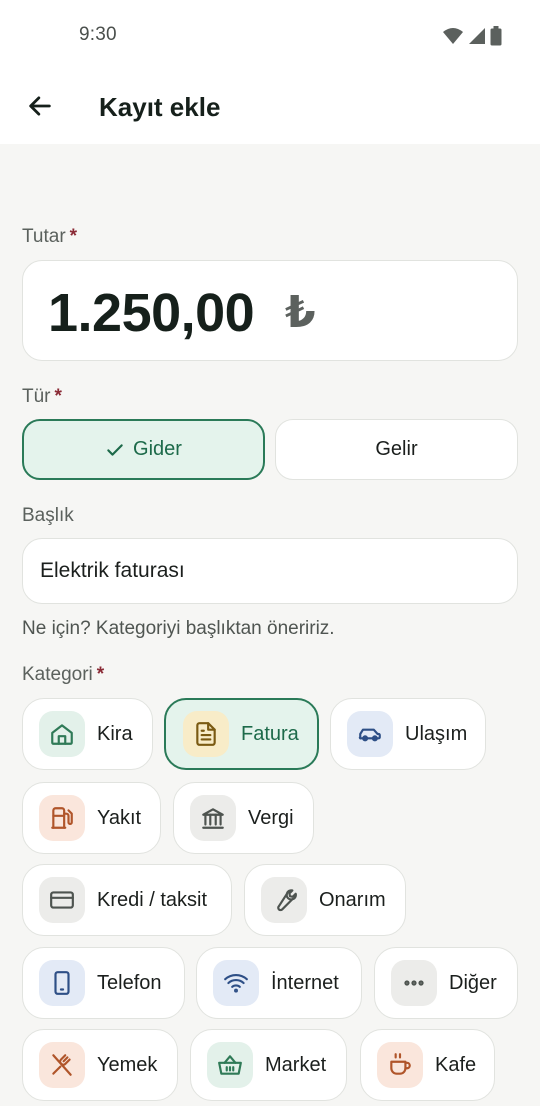  What do you see at coordinates (370, 734) in the screenshot?
I see `car-icon` at bounding box center [370, 734].